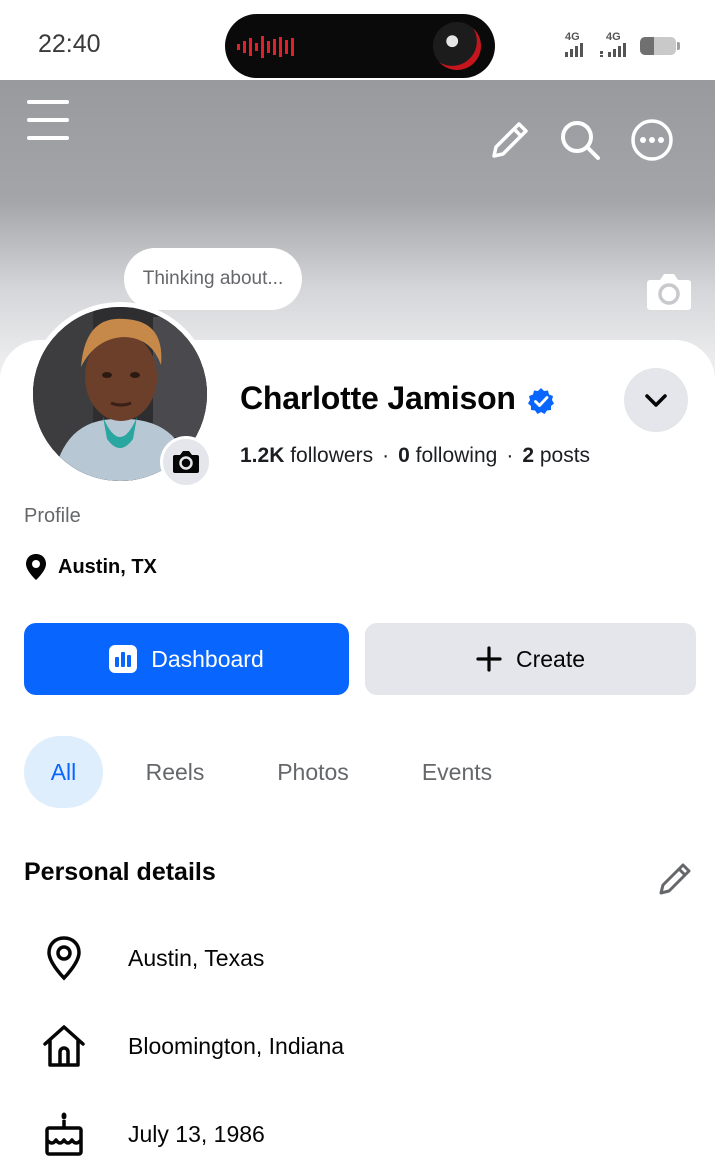 The image size is (715, 1167). I want to click on tab-events: Events, so click(457, 772).